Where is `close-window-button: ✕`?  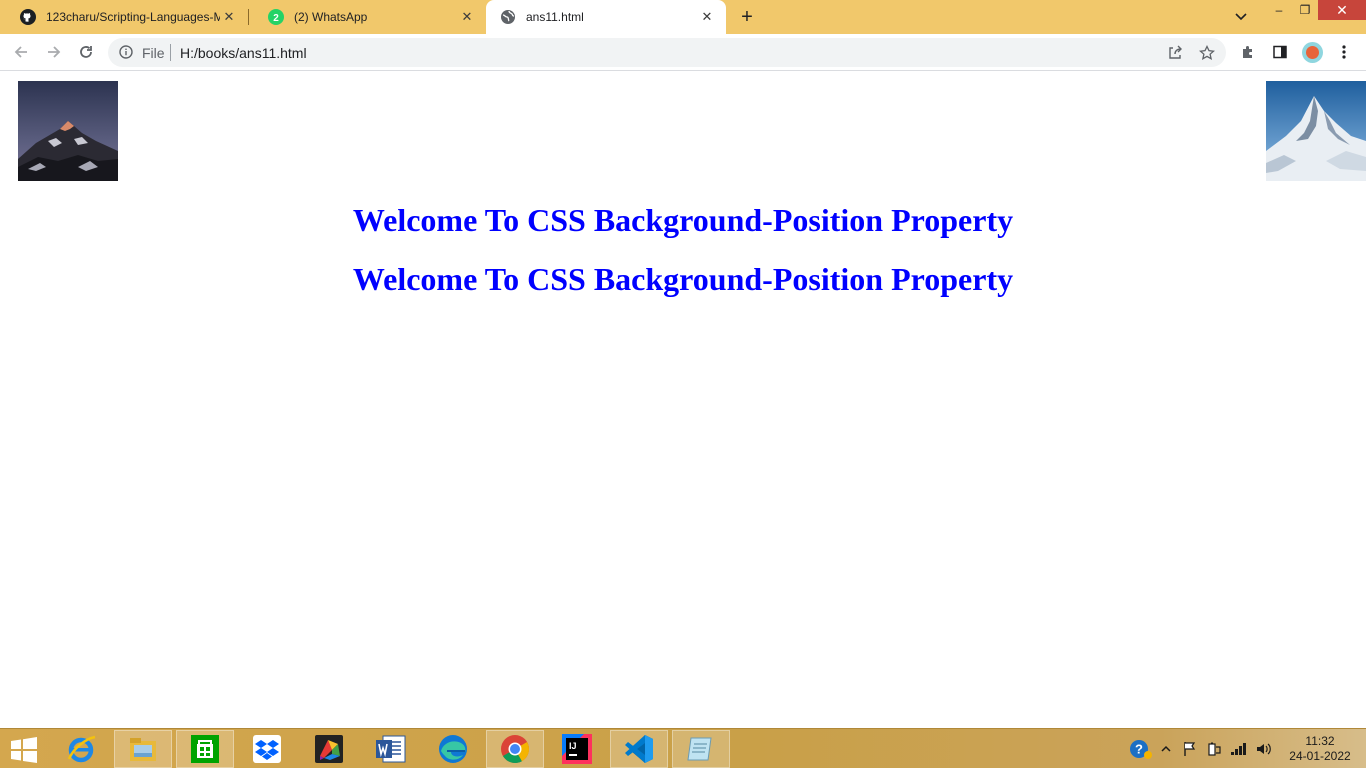 close-window-button: ✕ is located at coordinates (1342, 10).